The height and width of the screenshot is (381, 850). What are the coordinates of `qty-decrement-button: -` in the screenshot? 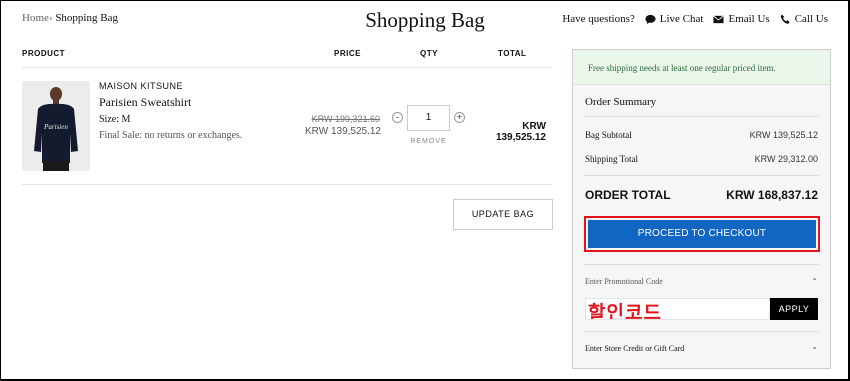 It's located at (397, 117).